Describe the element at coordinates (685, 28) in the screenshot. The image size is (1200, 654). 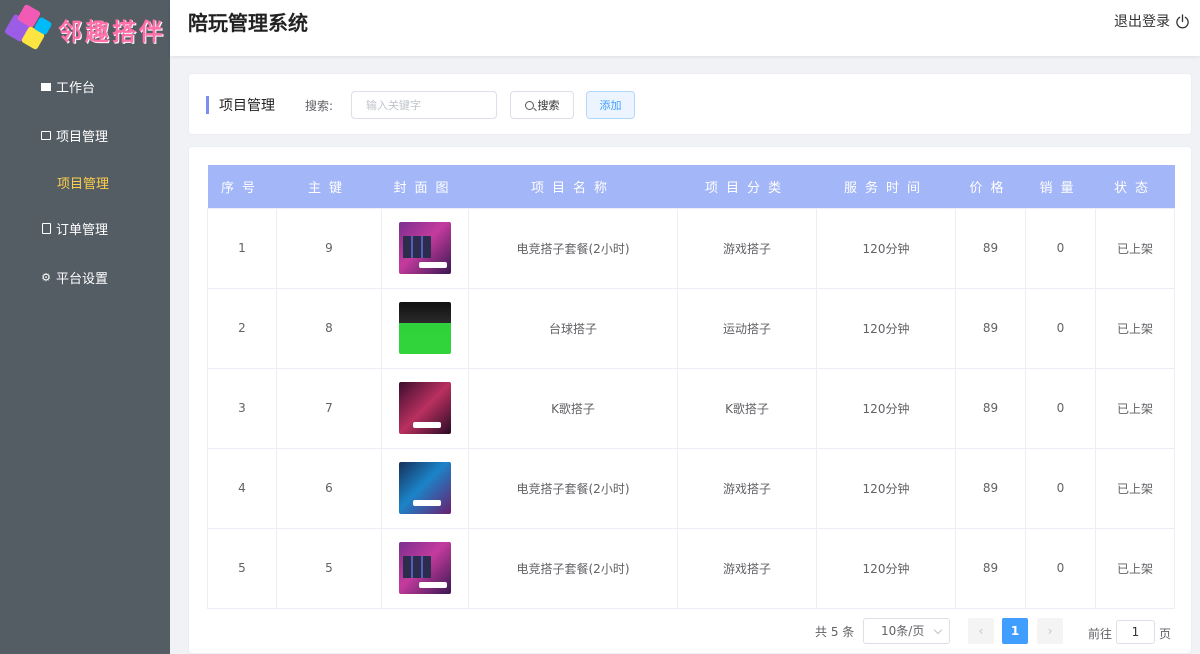
I see `header: 陪玩管理系统 退出登录` at that location.